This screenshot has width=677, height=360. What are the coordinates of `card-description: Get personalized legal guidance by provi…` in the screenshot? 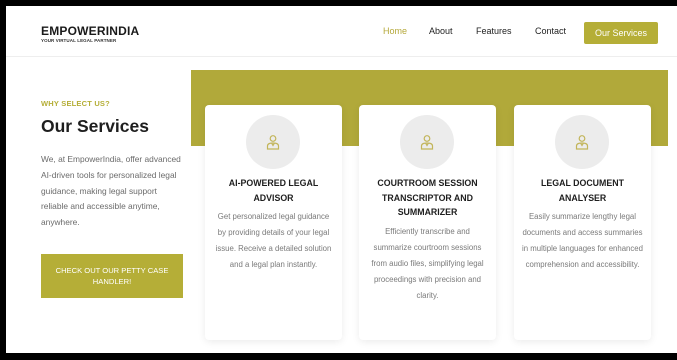 It's located at (273, 240).